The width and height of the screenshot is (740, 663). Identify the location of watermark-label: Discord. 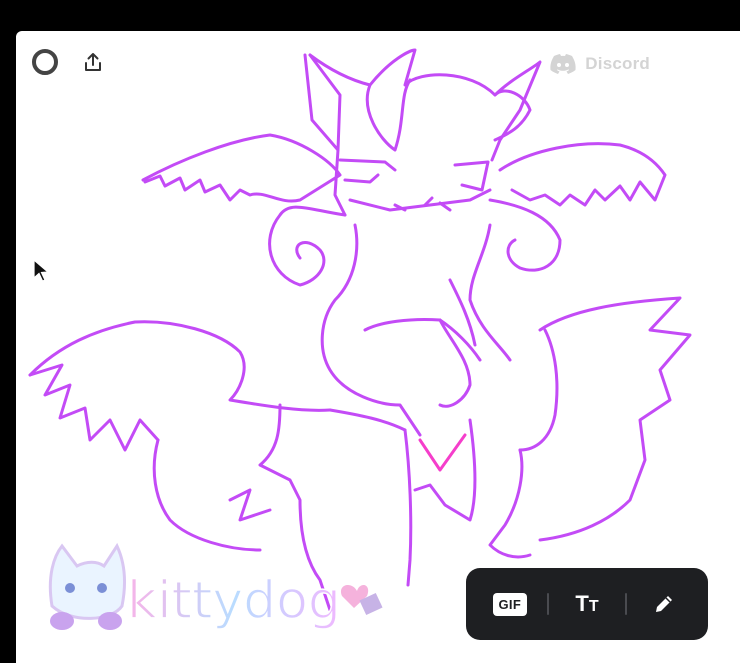
(617, 63).